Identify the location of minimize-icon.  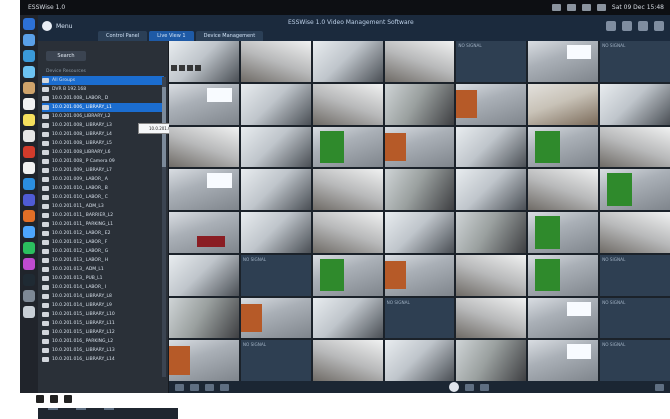
(643, 26).